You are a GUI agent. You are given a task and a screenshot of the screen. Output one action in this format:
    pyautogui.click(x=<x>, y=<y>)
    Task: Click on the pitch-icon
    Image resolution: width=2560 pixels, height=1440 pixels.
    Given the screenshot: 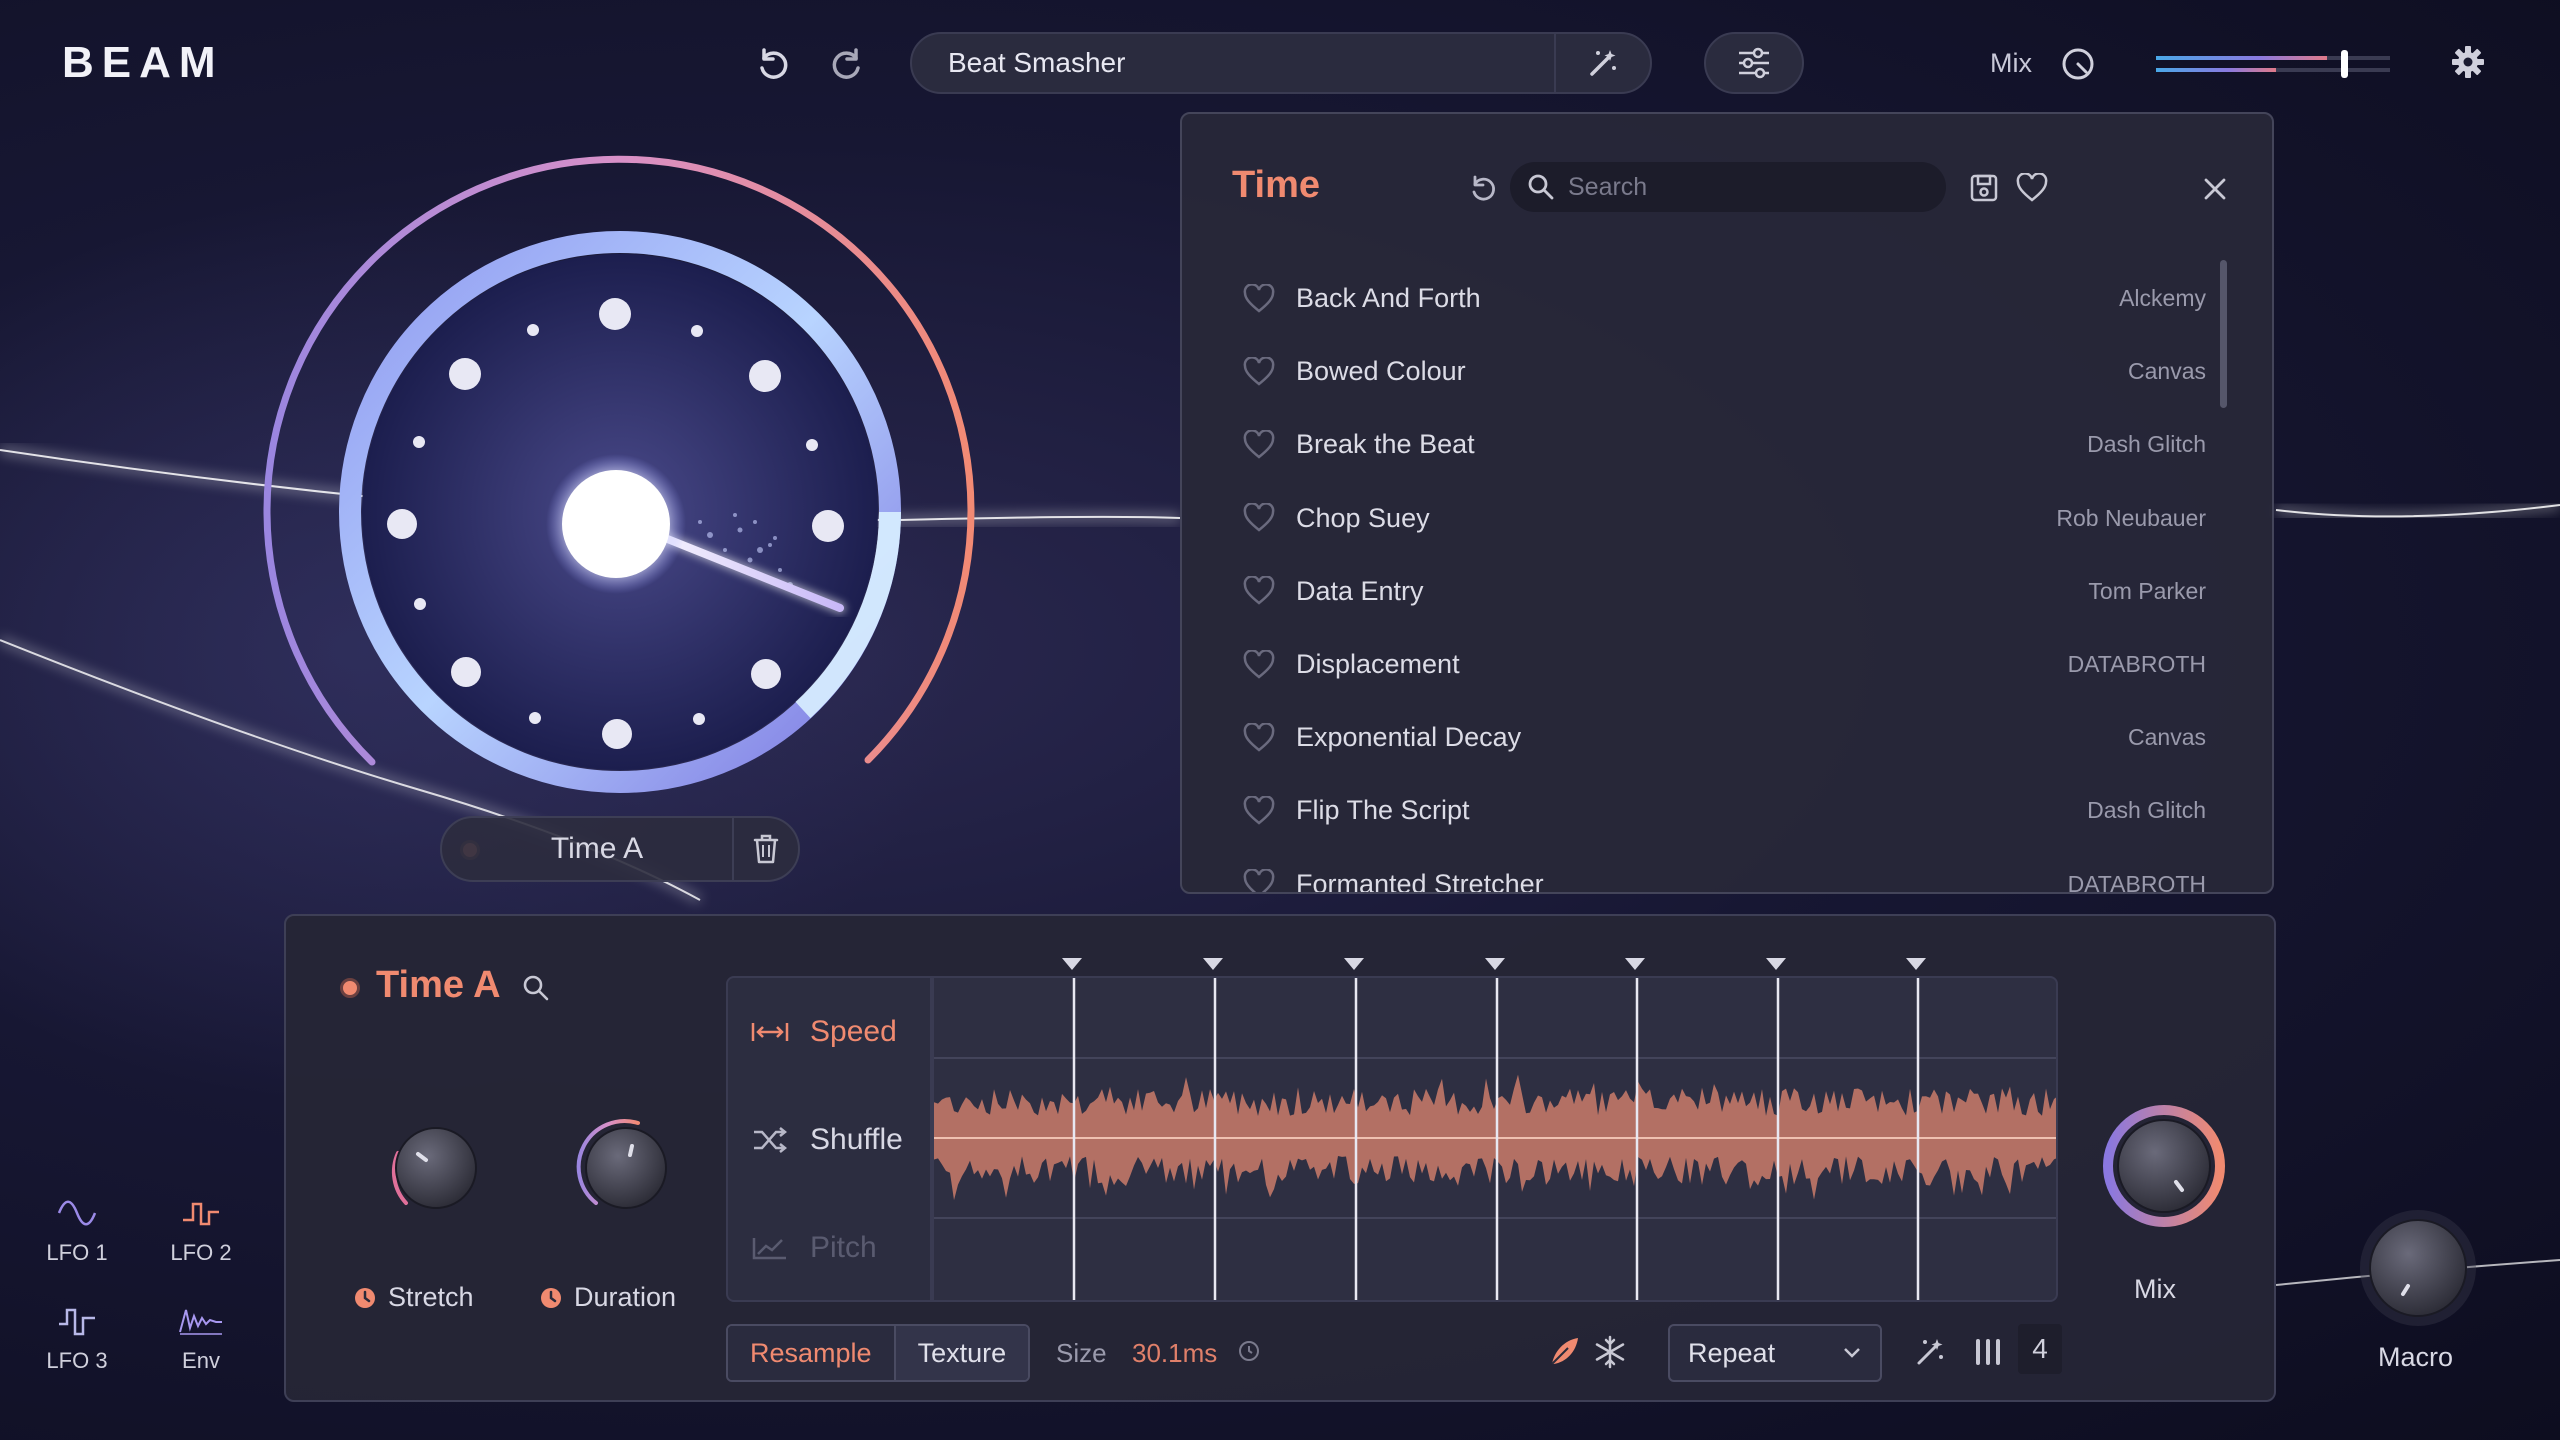 What is the action you would take?
    pyautogui.click(x=769, y=1249)
    